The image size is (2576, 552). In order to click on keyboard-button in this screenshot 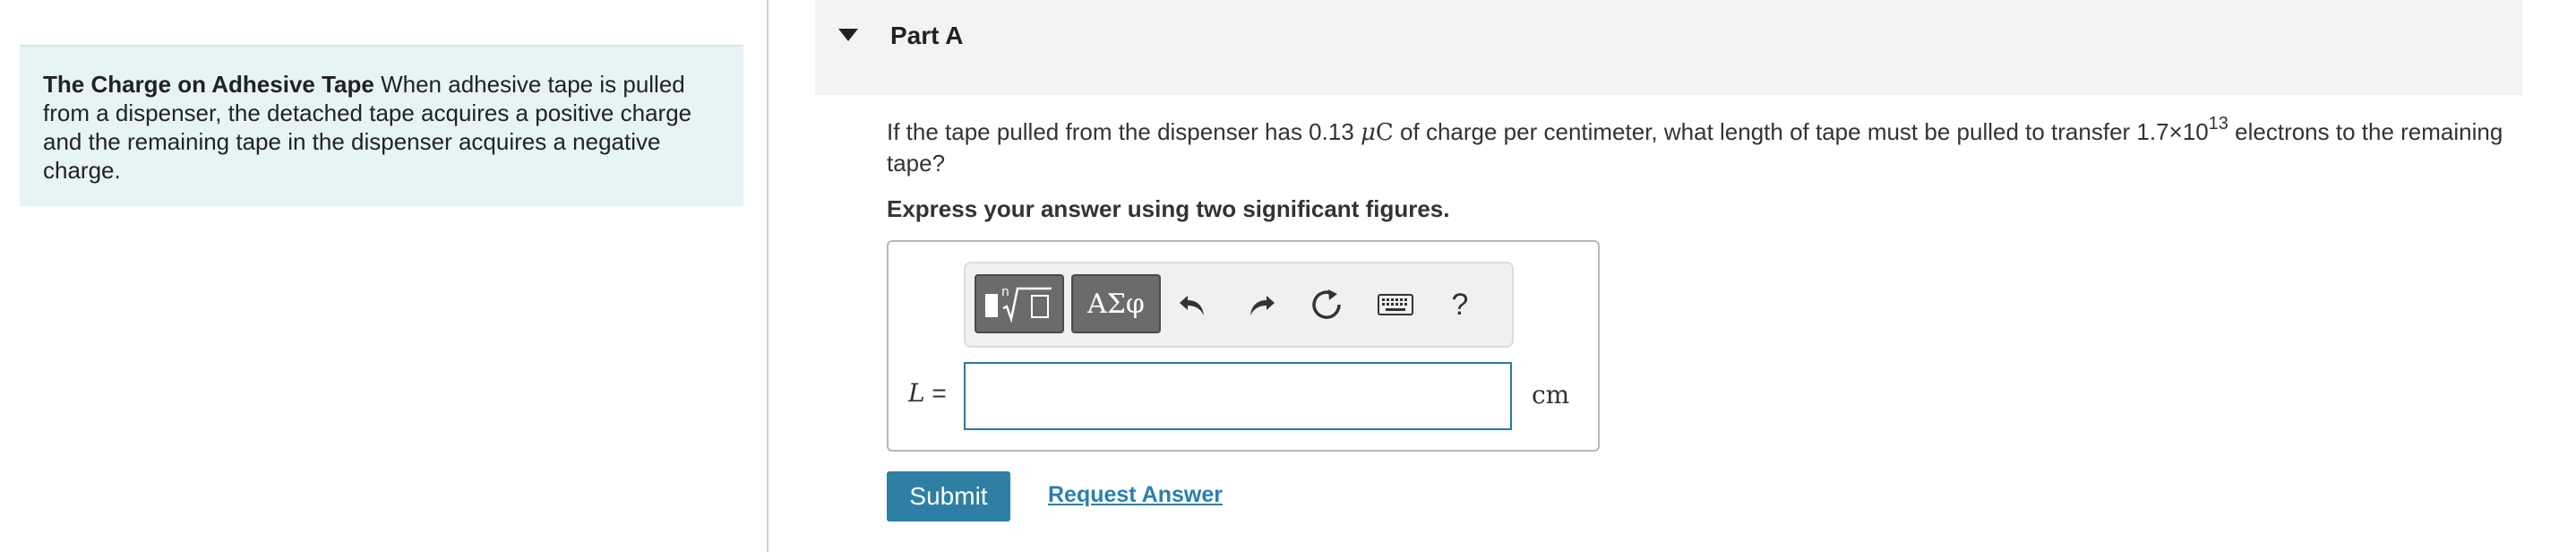, I will do `click(1395, 304)`.